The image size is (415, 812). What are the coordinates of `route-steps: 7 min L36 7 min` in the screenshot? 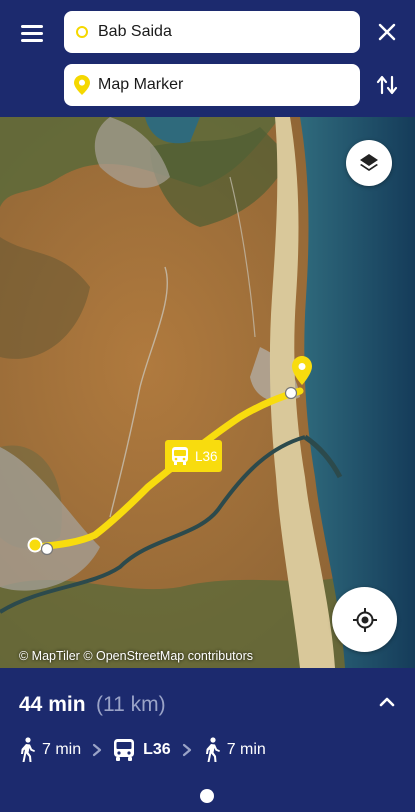 It's located at (142, 750).